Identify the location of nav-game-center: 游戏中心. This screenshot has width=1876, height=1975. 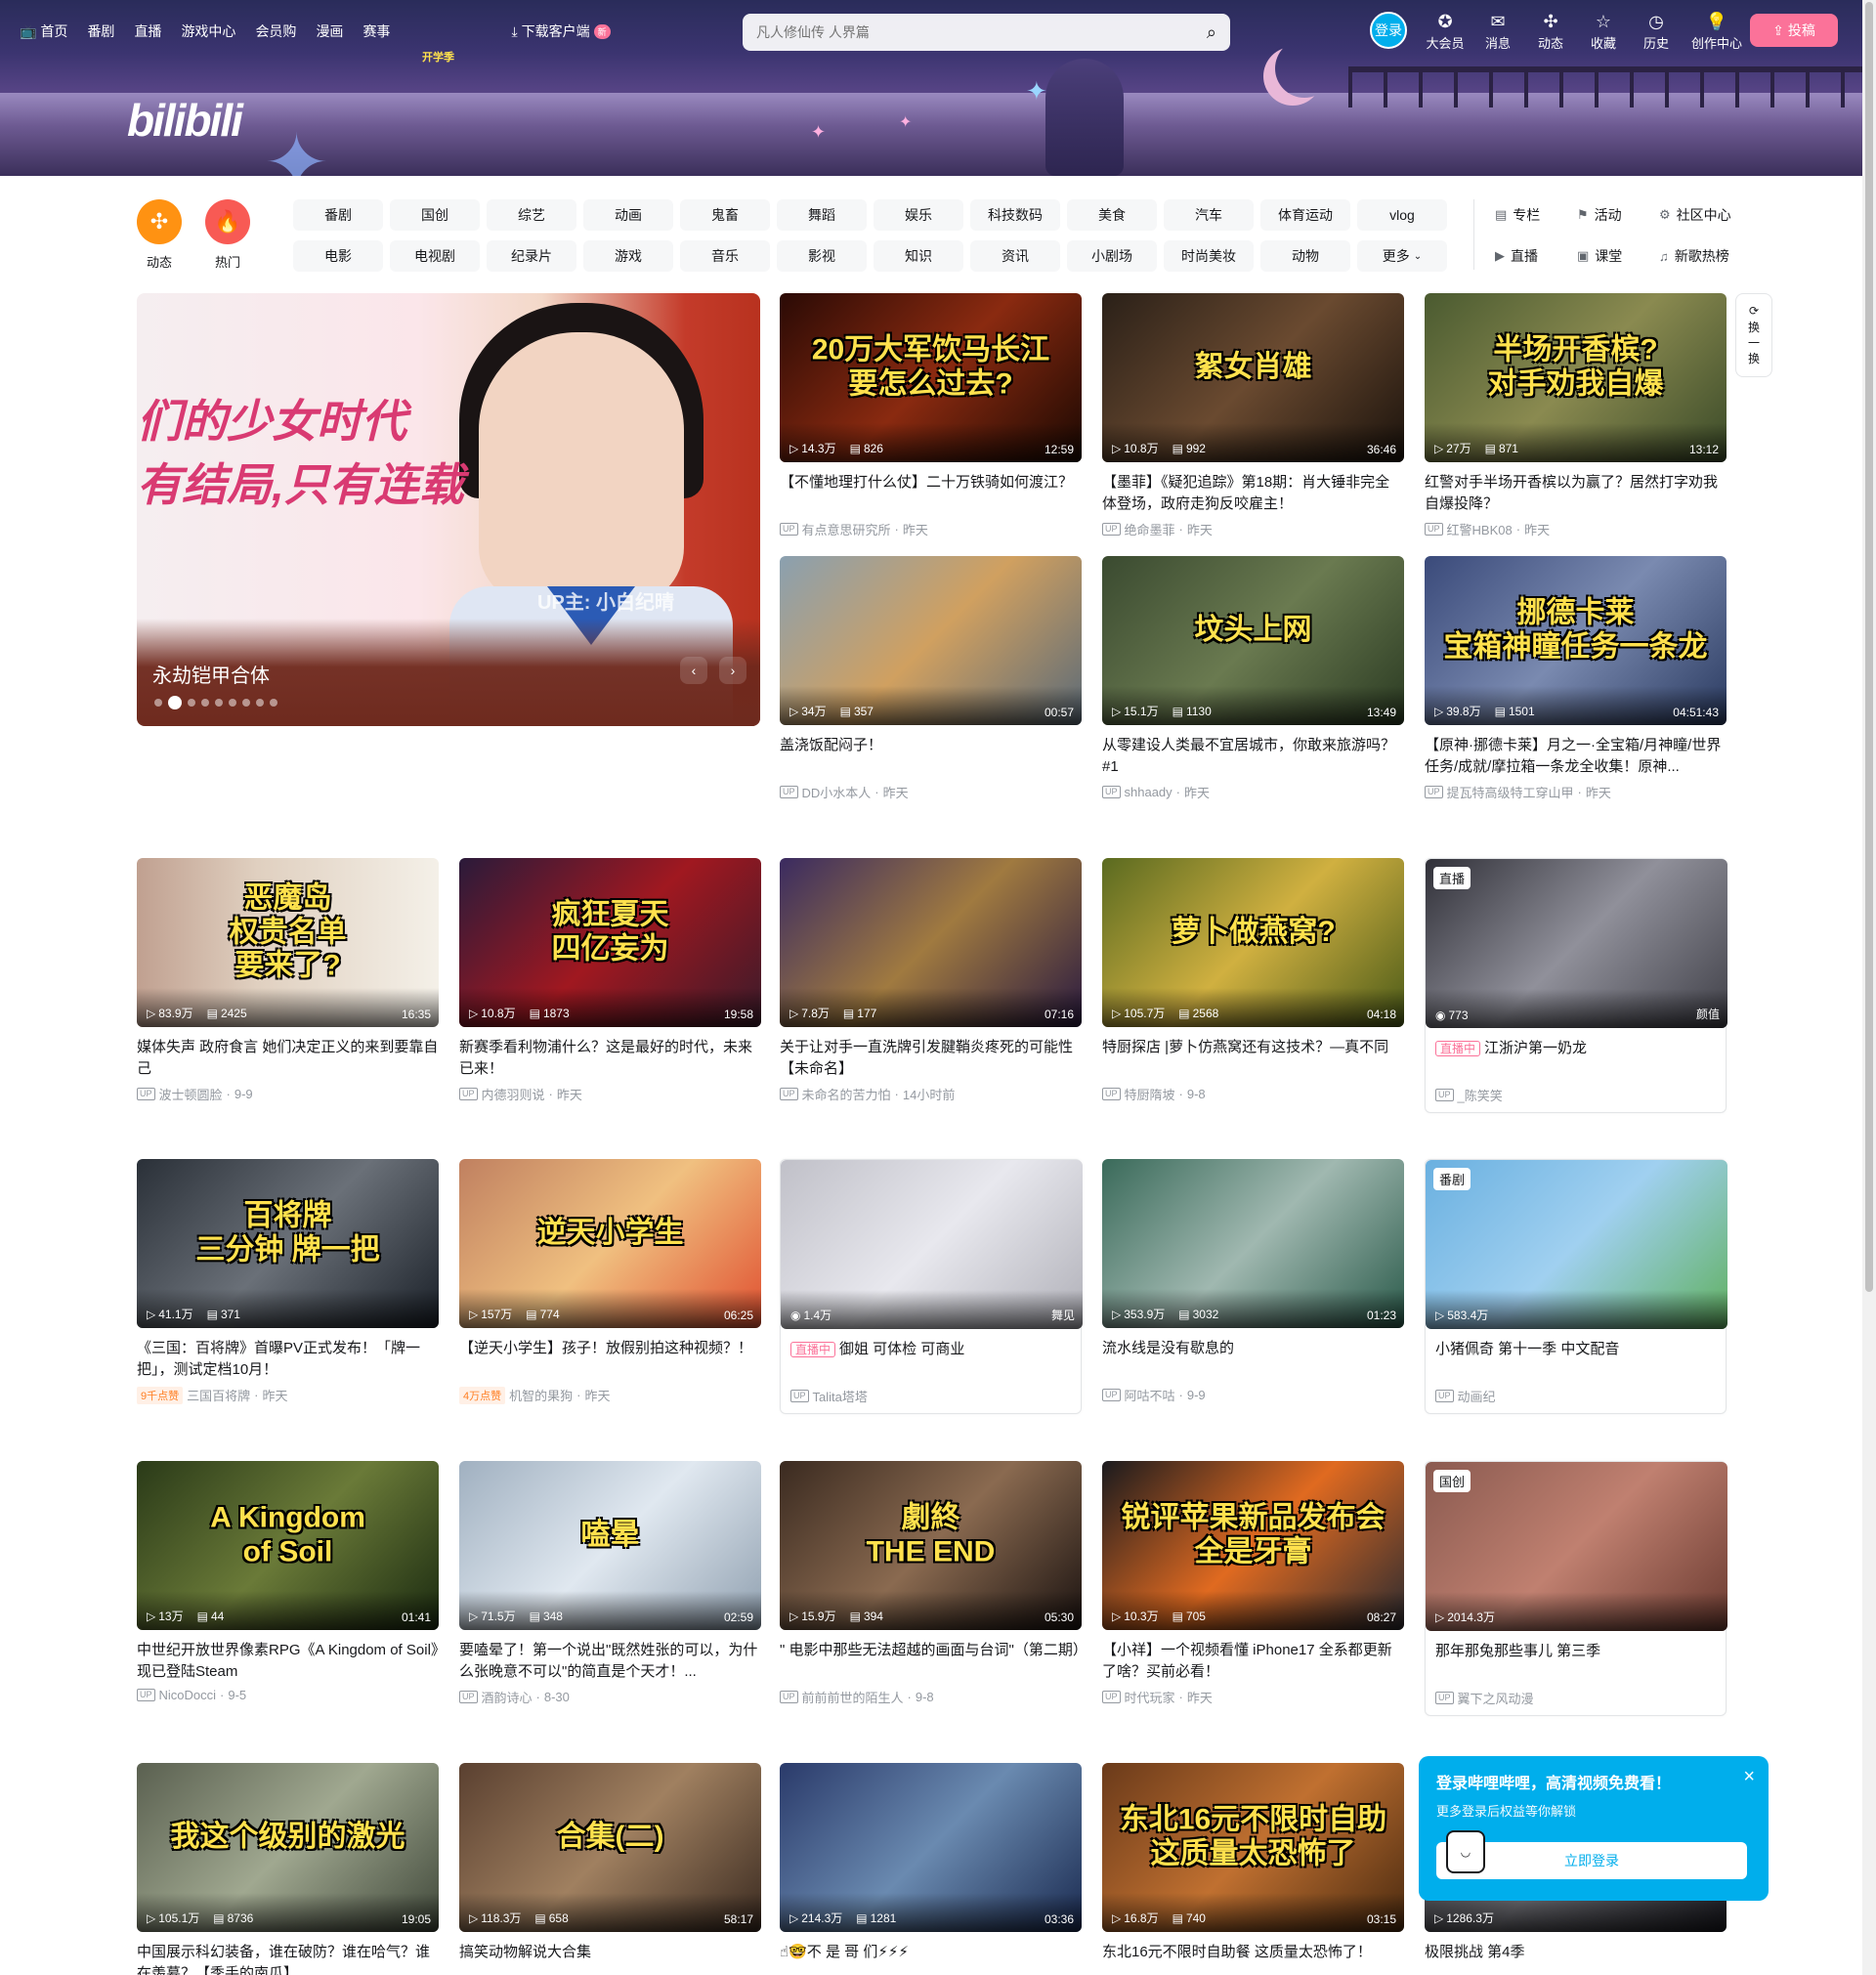
(208, 31).